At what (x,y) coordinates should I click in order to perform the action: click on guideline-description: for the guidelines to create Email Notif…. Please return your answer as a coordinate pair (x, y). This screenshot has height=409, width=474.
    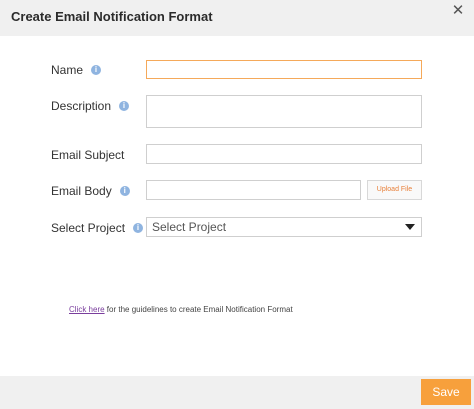
    Looking at the image, I should click on (198, 309).